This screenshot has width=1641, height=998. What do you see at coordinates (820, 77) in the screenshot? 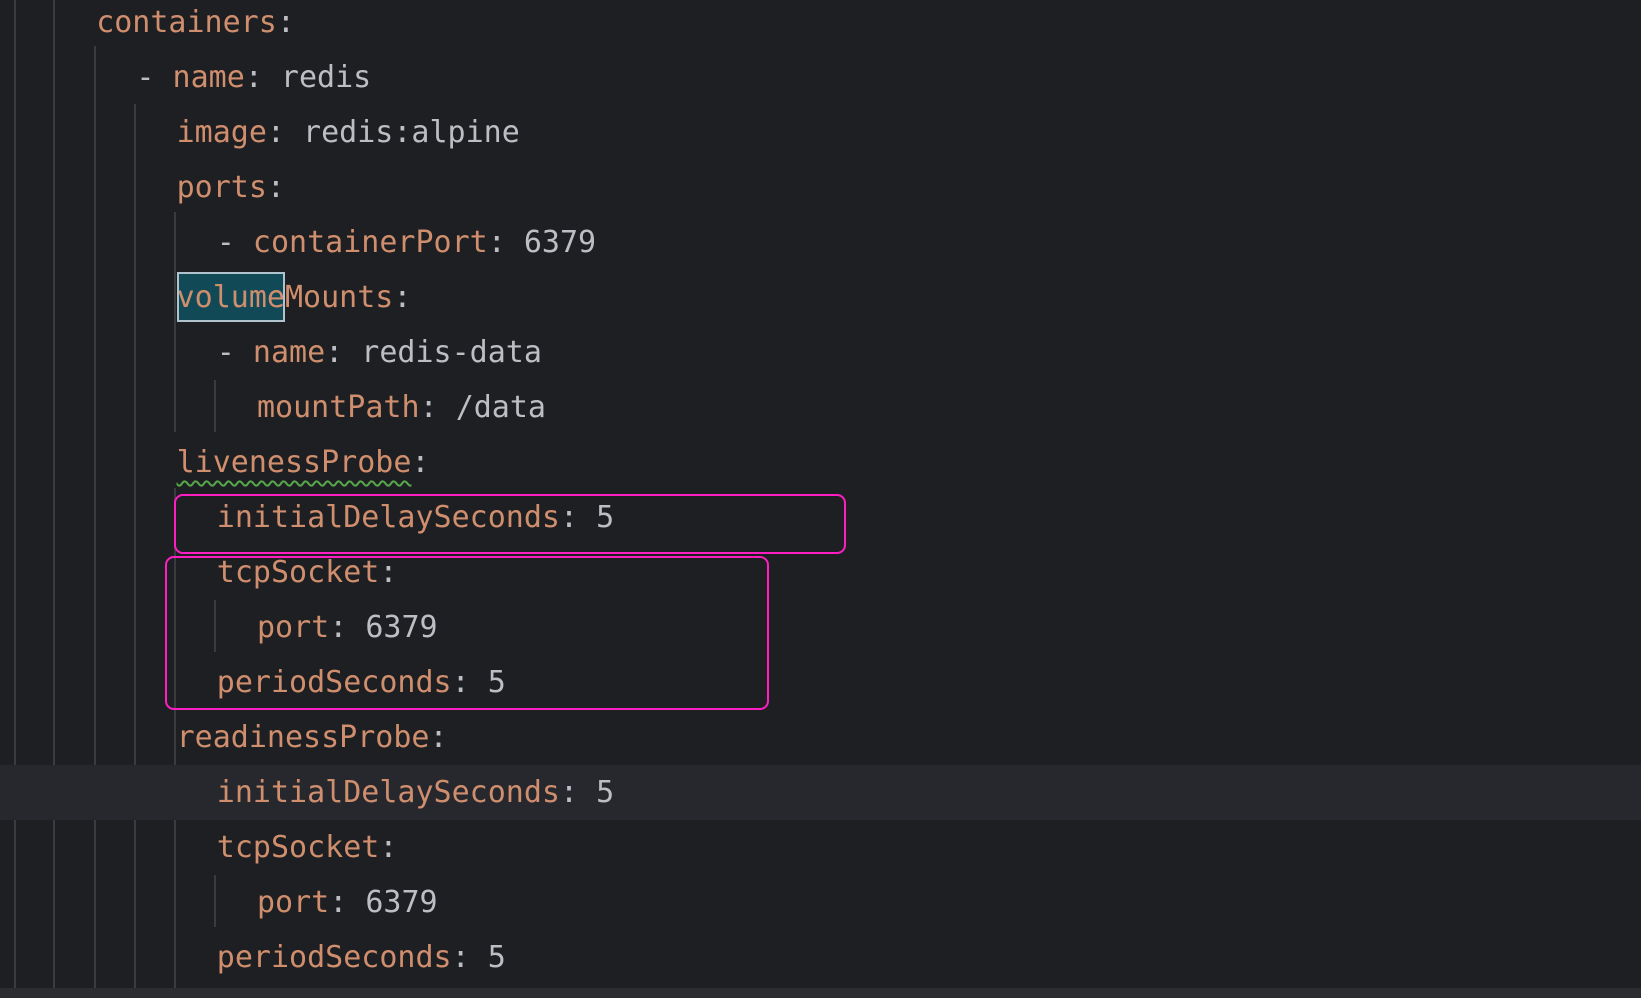
I see `code-line: - name: redis` at bounding box center [820, 77].